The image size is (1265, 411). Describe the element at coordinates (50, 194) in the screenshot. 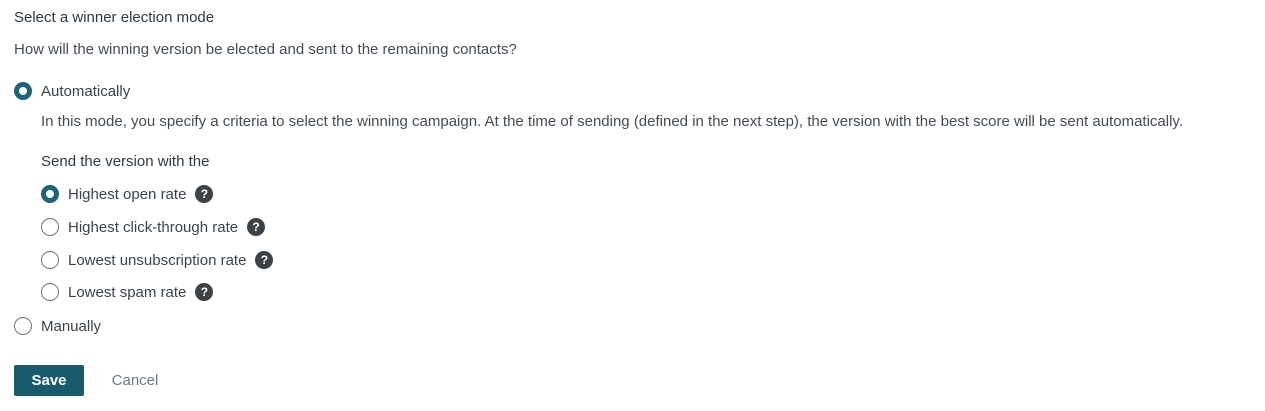

I see `criteria-open-rate-radio` at that location.